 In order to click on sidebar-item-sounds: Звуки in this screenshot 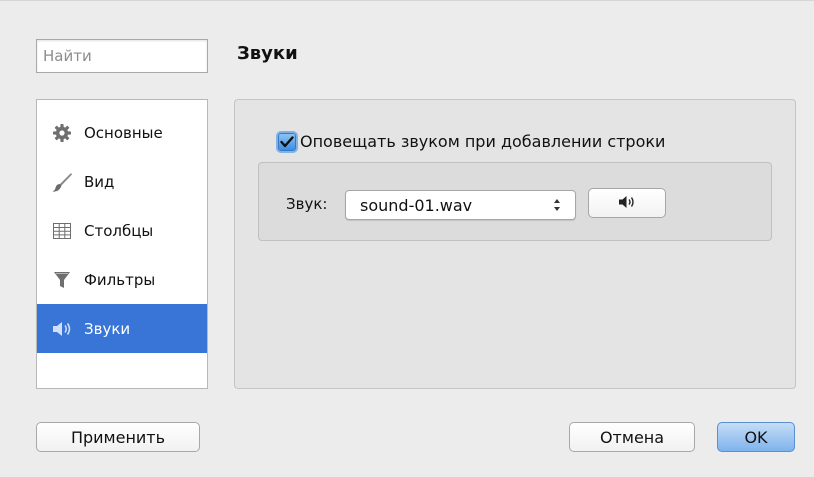, I will do `click(122, 328)`.